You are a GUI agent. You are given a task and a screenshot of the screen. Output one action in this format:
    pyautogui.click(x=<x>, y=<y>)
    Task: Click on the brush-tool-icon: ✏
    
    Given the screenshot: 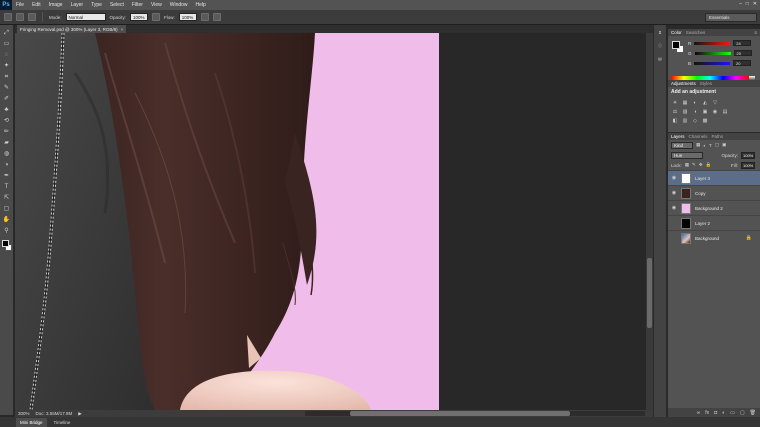 What is the action you would take?
    pyautogui.click(x=7, y=132)
    